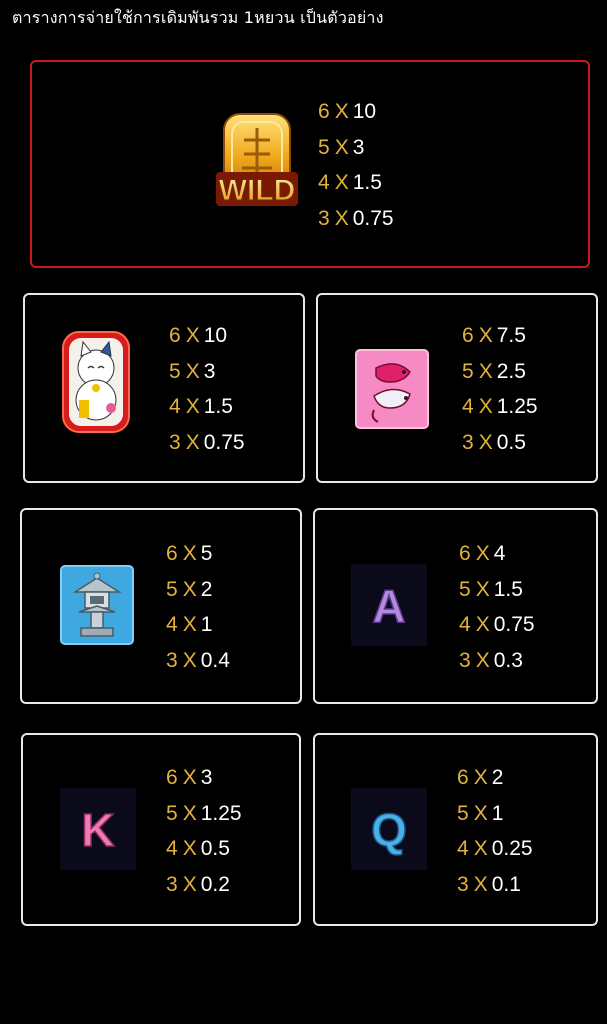 This screenshot has width=607, height=1024. Describe the element at coordinates (215, 660) in the screenshot. I see `multiplier: 0.4` at that location.